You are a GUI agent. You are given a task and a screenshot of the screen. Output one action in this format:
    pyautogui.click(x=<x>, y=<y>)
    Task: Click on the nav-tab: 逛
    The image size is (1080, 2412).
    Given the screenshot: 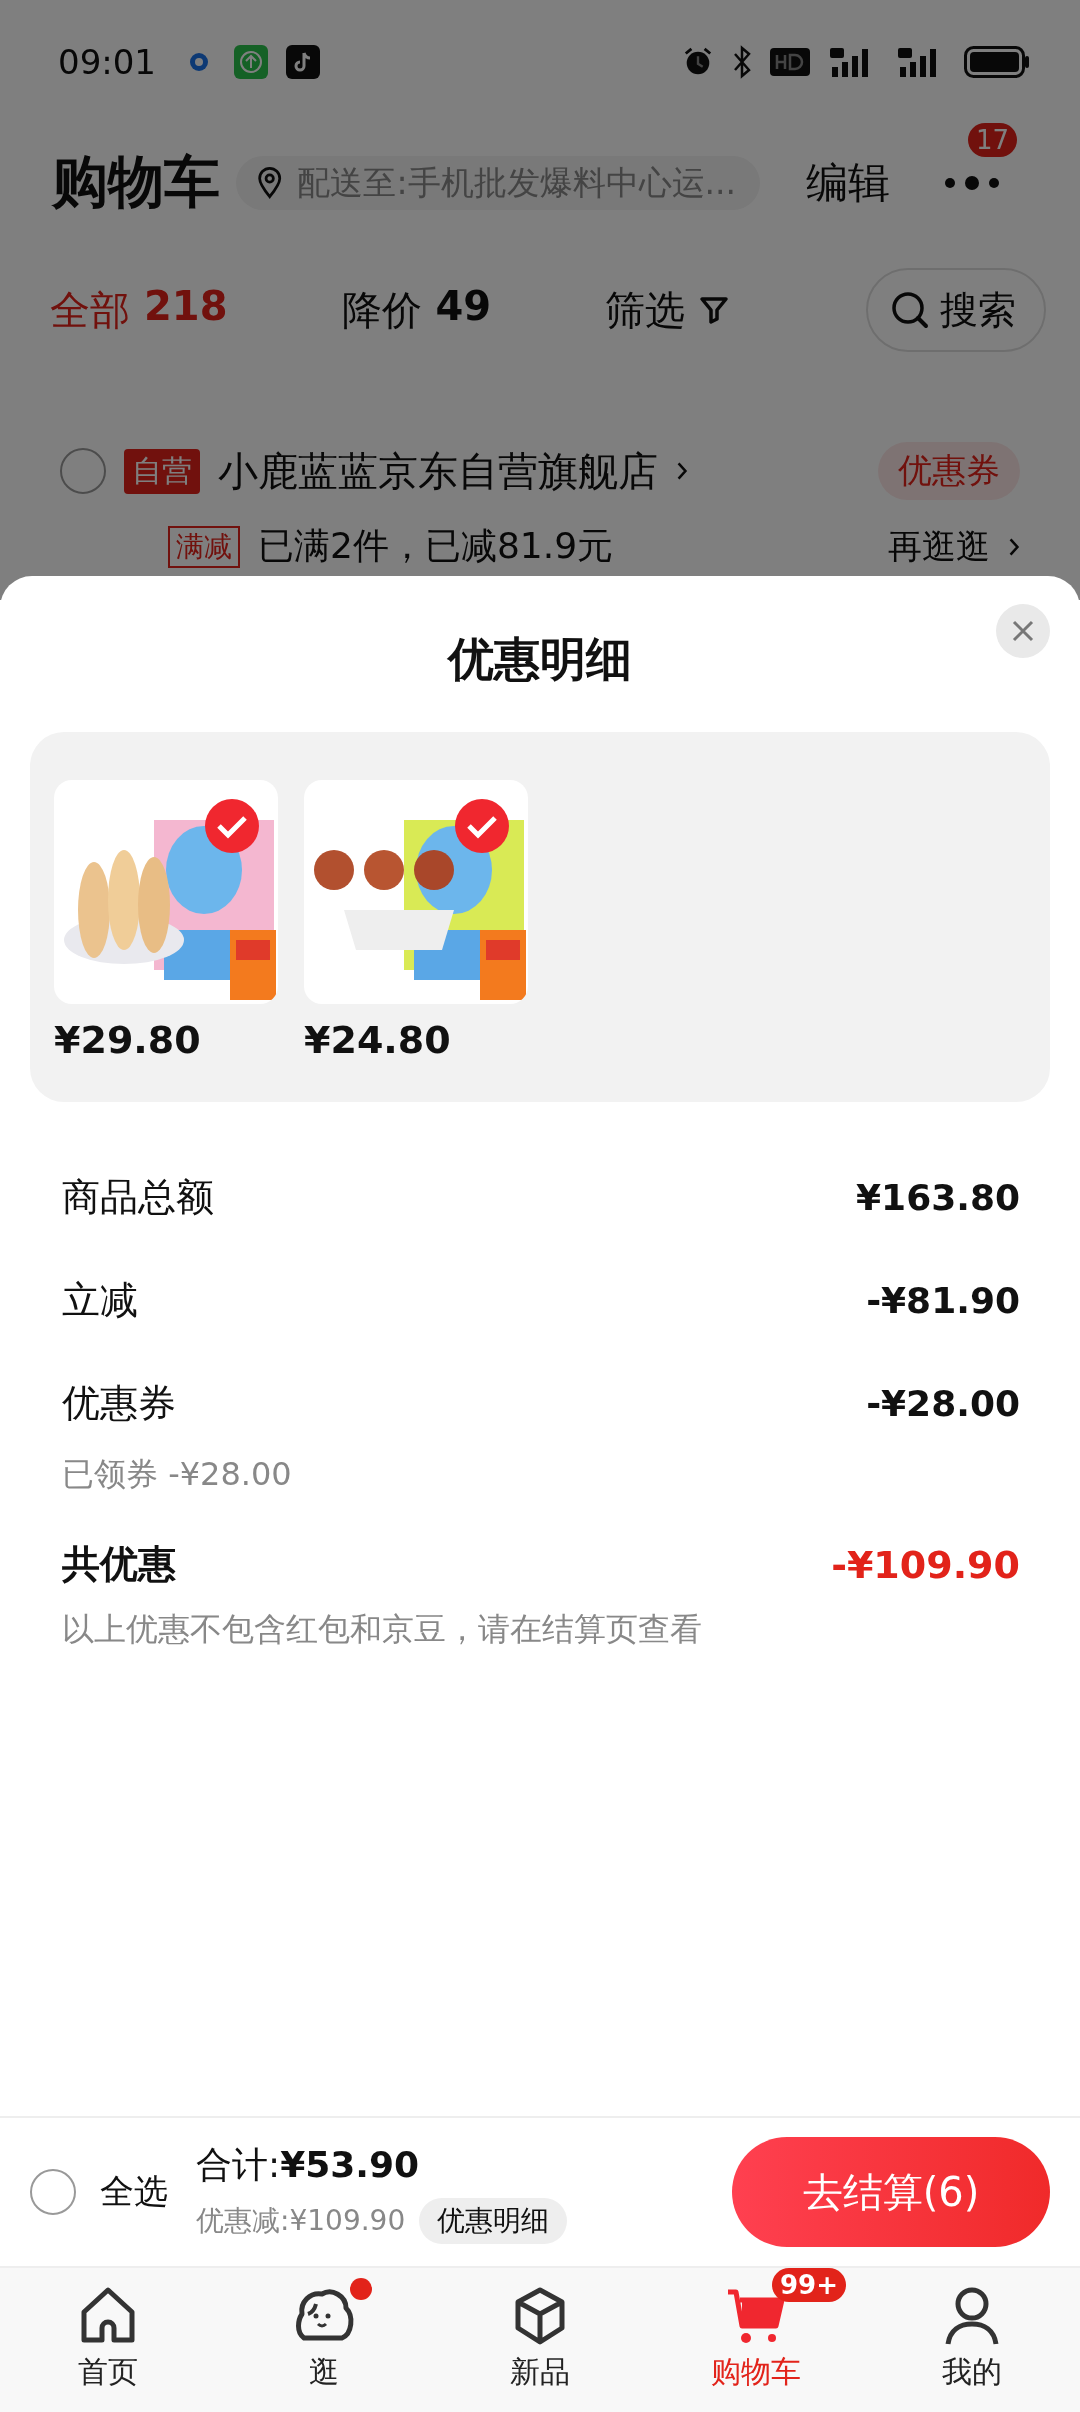 What is the action you would take?
    pyautogui.click(x=324, y=2340)
    